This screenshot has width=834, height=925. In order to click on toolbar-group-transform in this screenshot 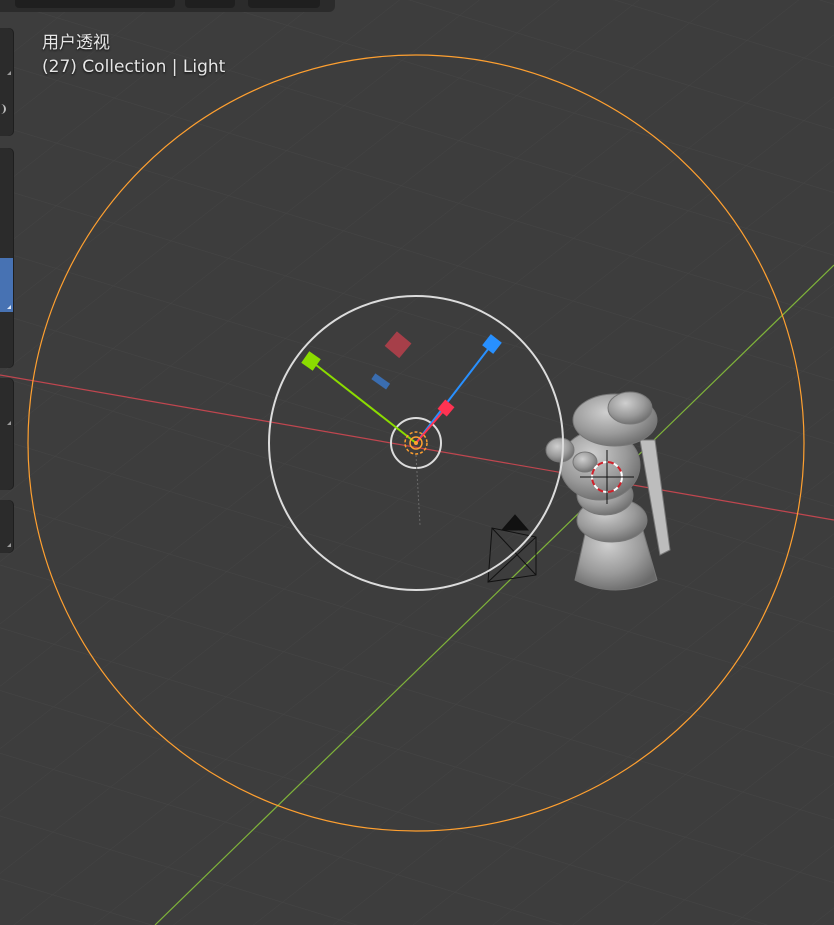, I will do `click(6, 258)`.